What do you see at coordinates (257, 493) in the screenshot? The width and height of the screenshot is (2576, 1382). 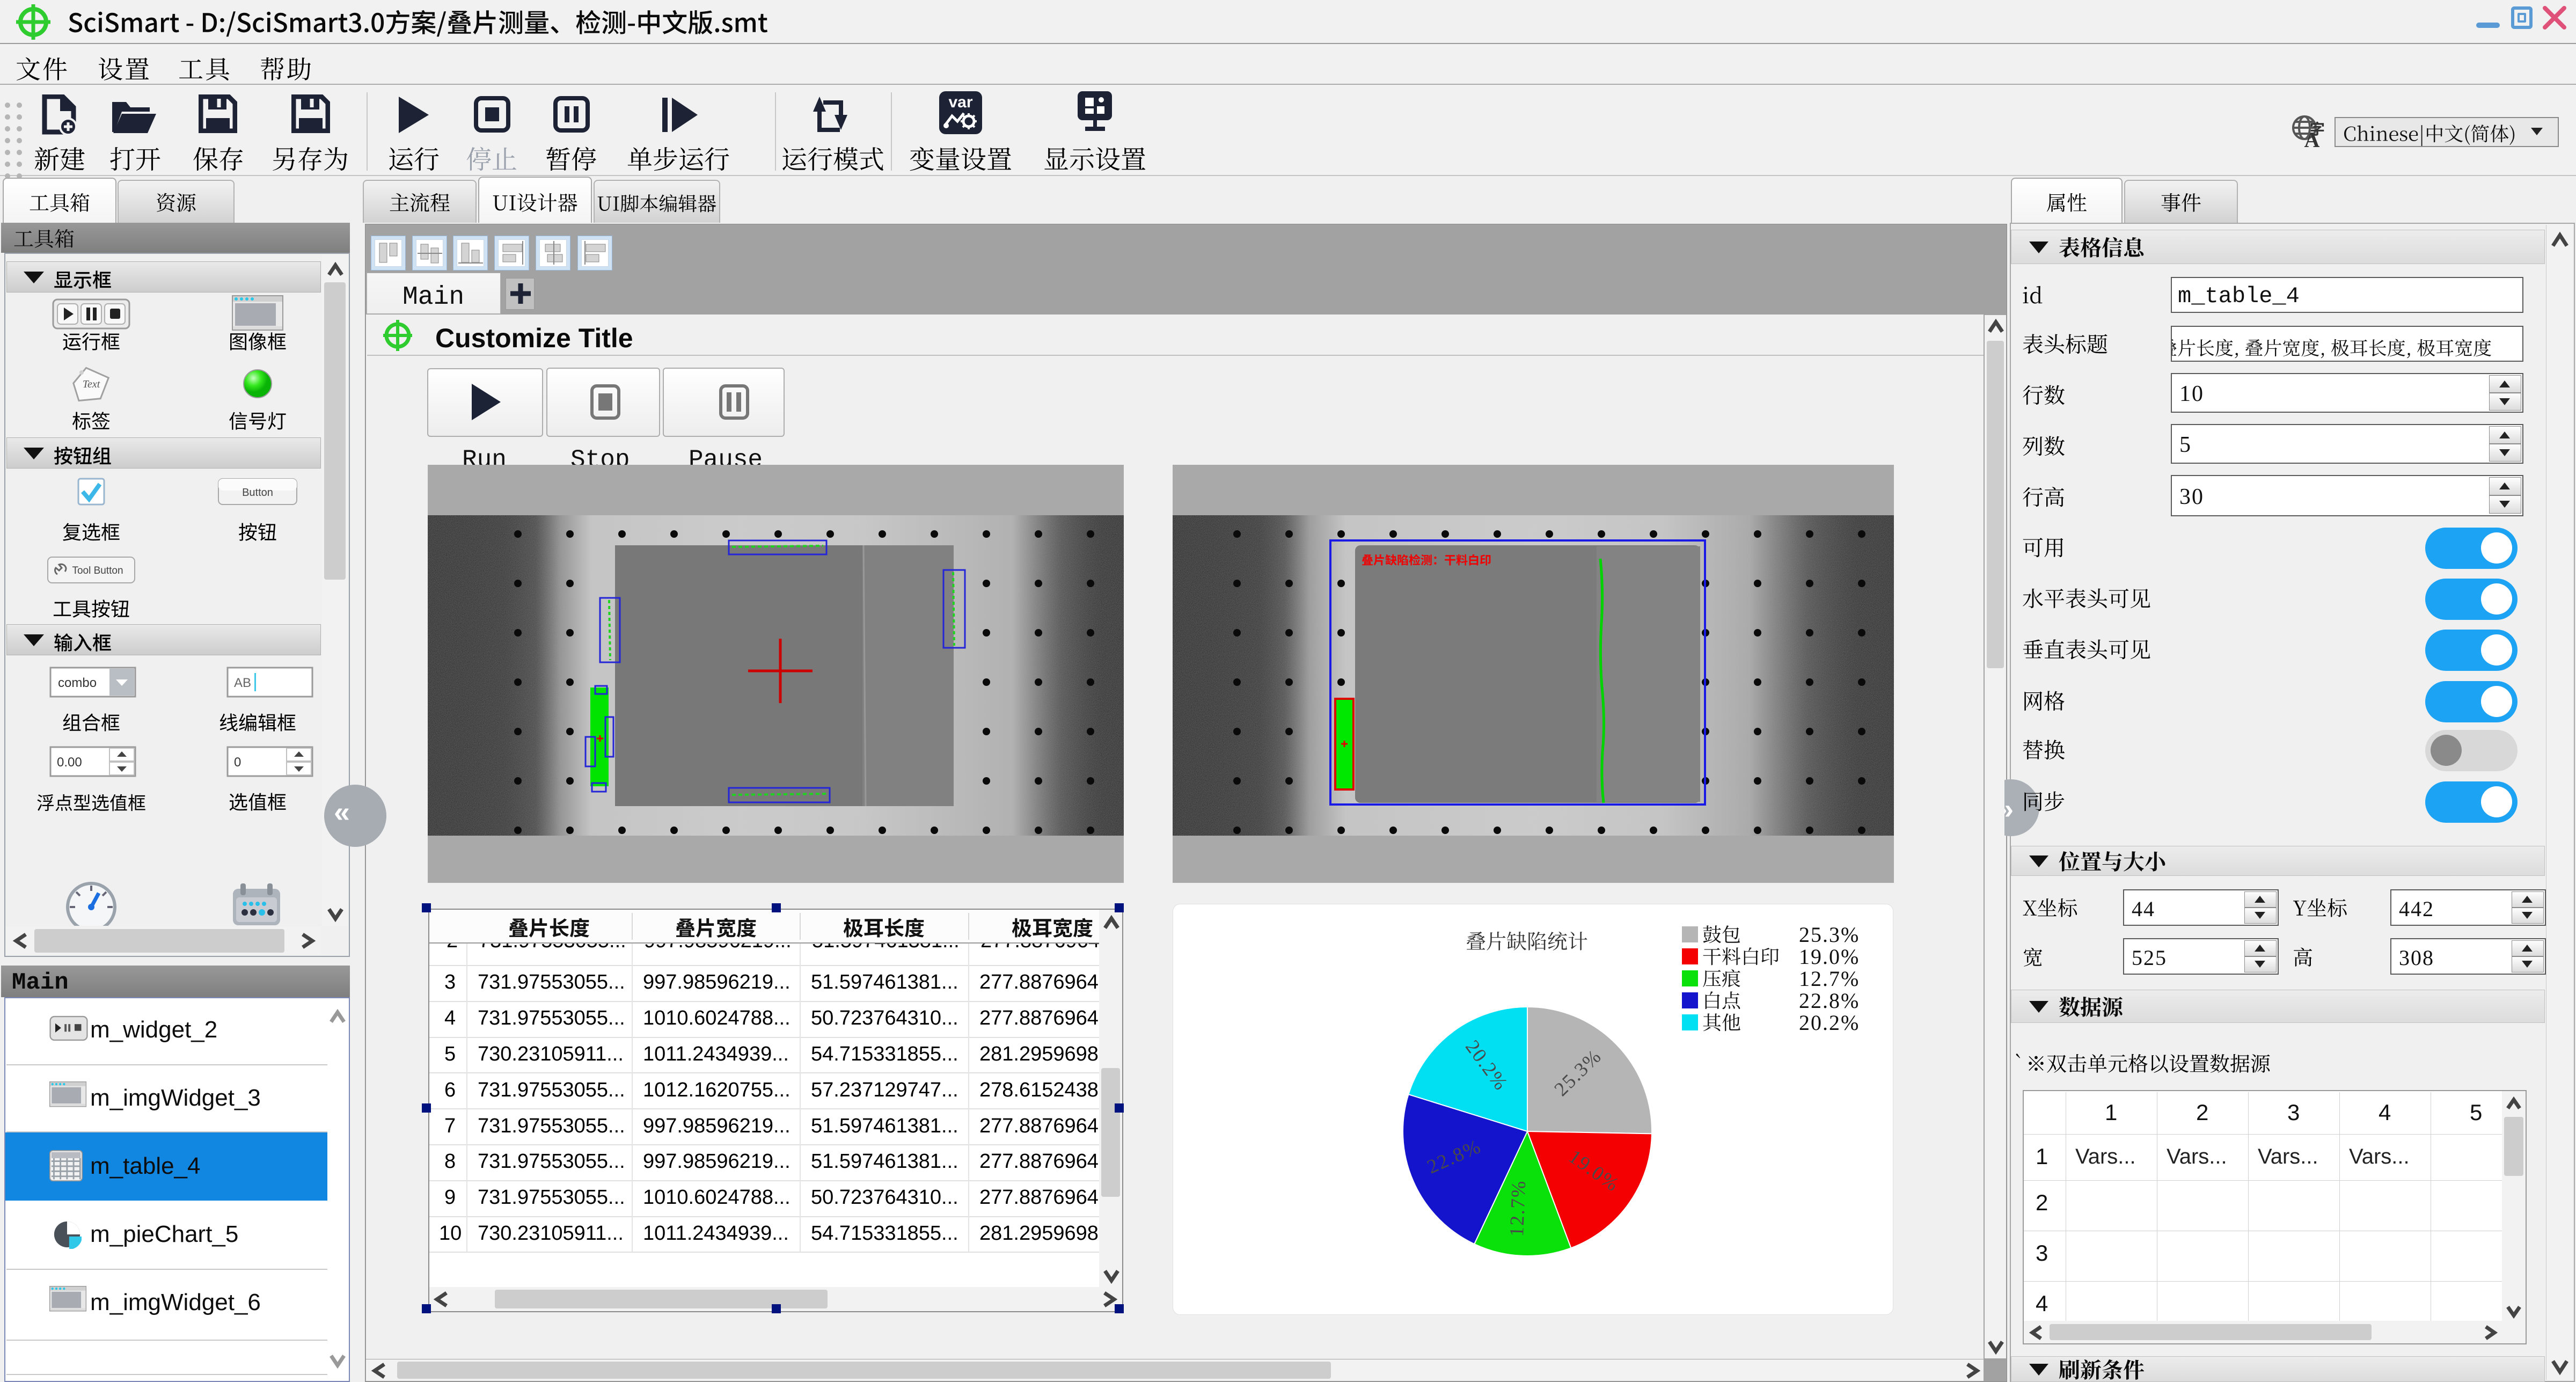 I see `svg-text: Button` at bounding box center [257, 493].